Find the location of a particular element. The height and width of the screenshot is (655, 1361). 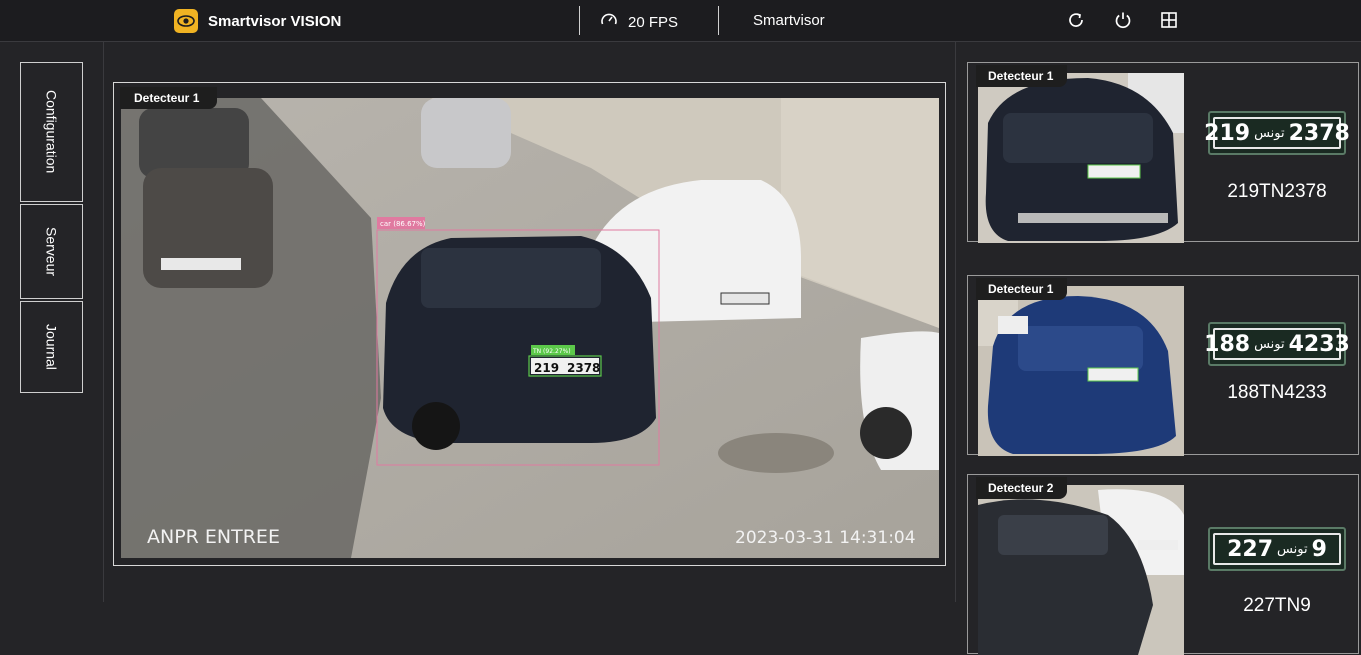

power-icon is located at coordinates (1123, 20).